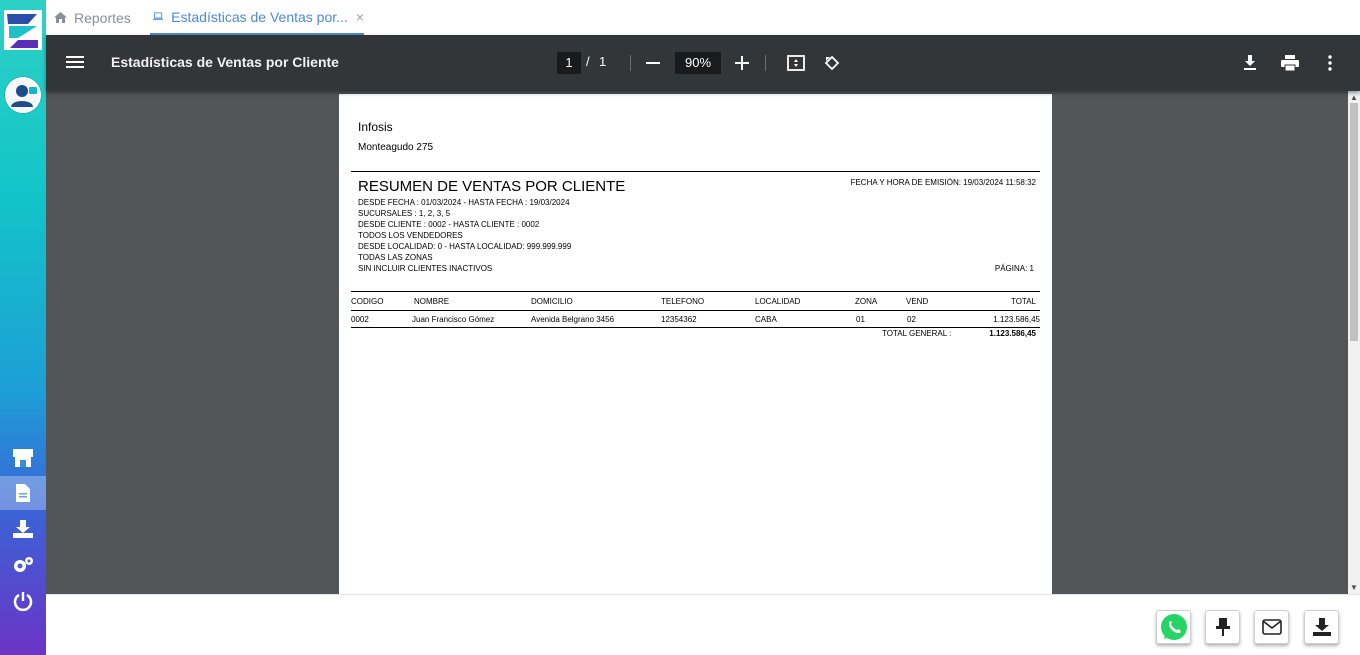 The height and width of the screenshot is (655, 1360). Describe the element at coordinates (432, 301) in the screenshot. I see `column-header: NOMBRE` at that location.